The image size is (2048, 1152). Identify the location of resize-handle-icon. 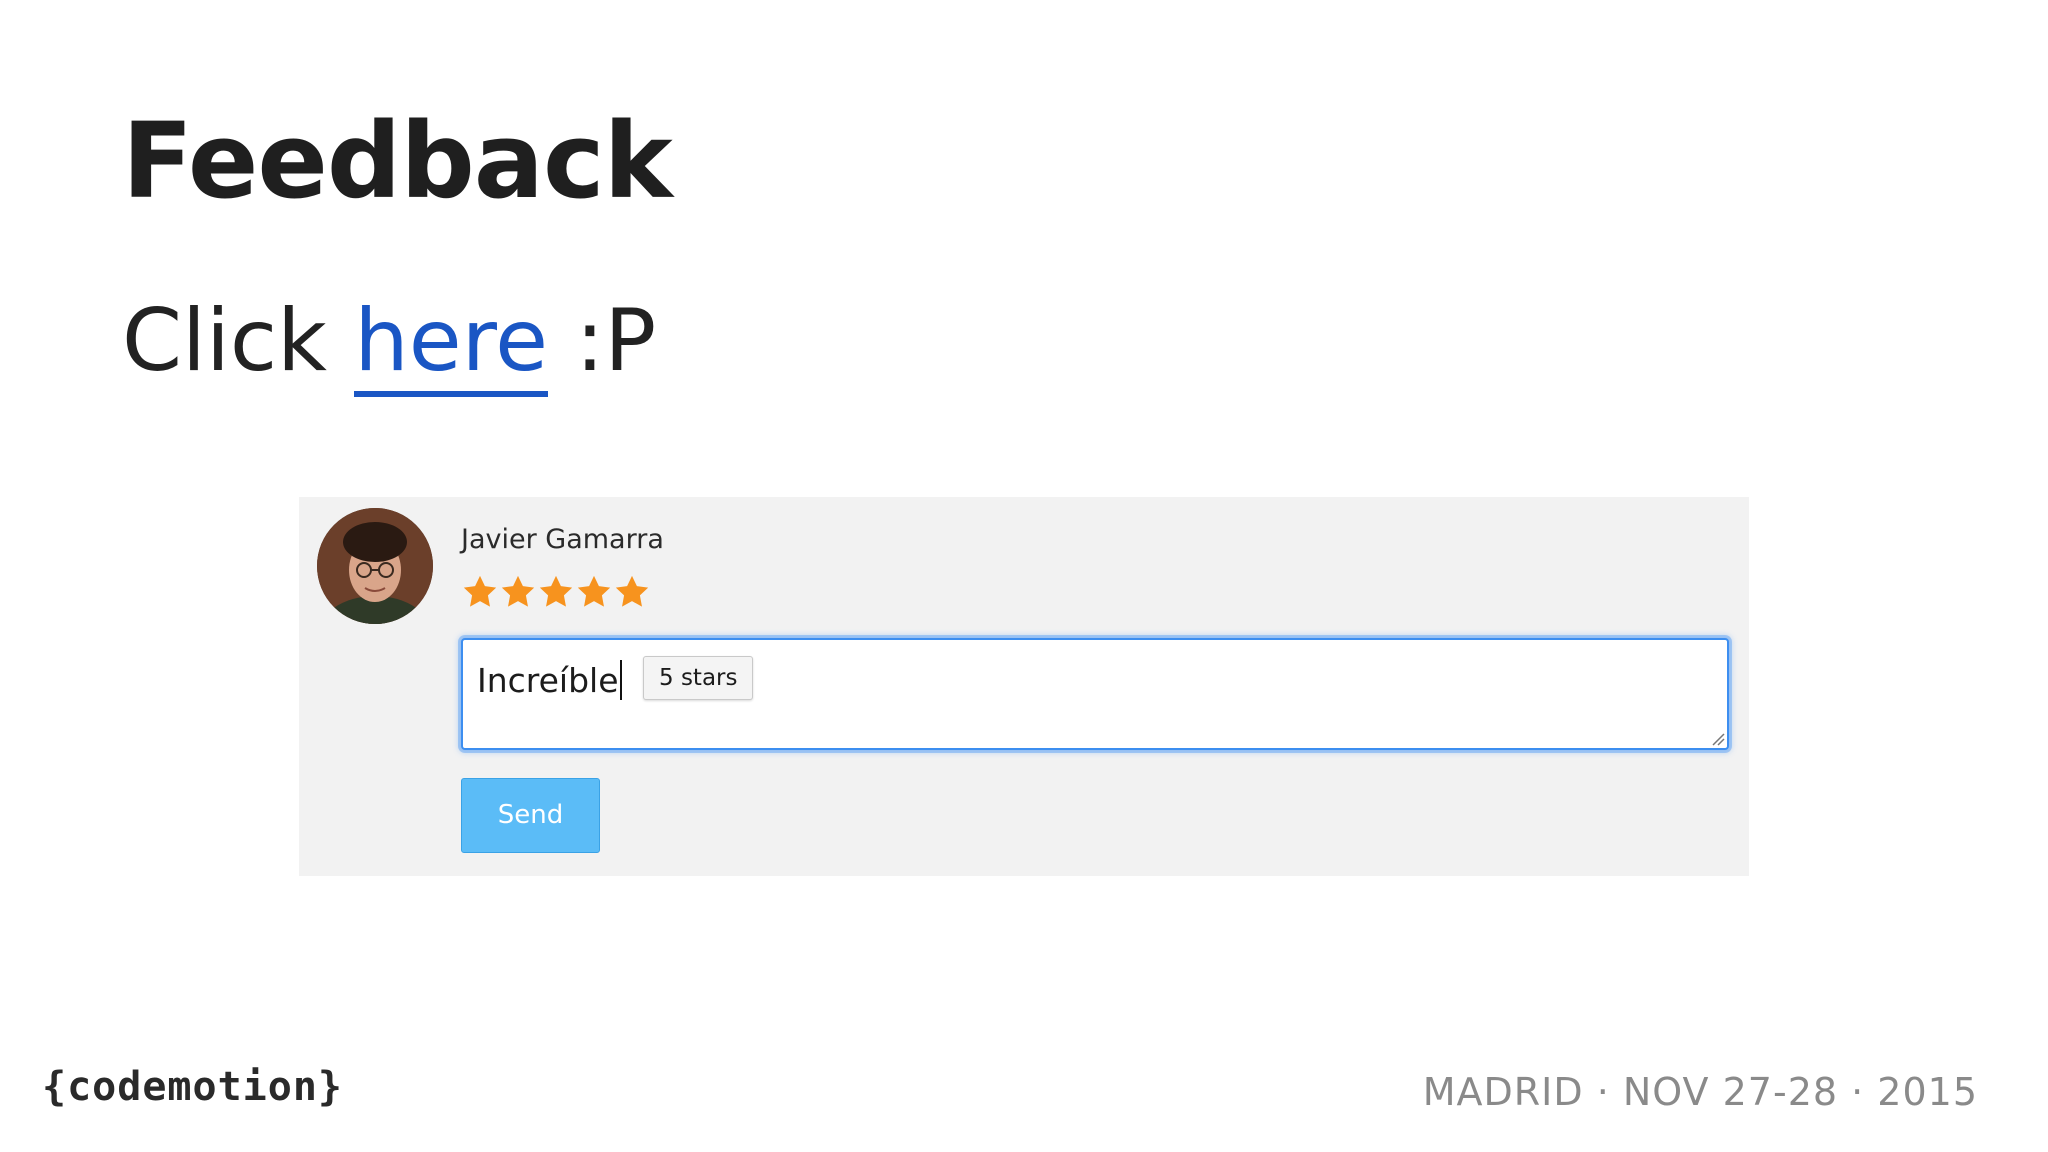
(1717, 738).